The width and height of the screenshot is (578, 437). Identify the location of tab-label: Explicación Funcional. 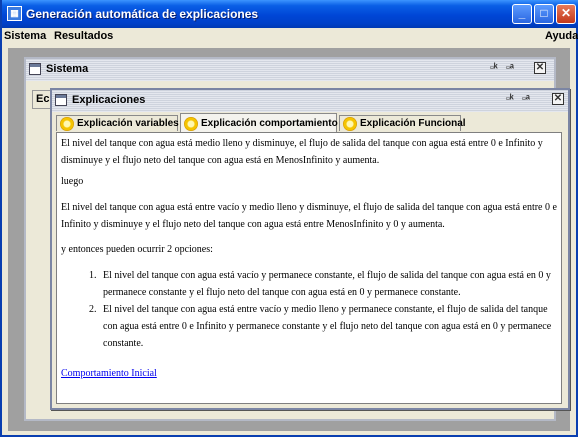
(413, 123).